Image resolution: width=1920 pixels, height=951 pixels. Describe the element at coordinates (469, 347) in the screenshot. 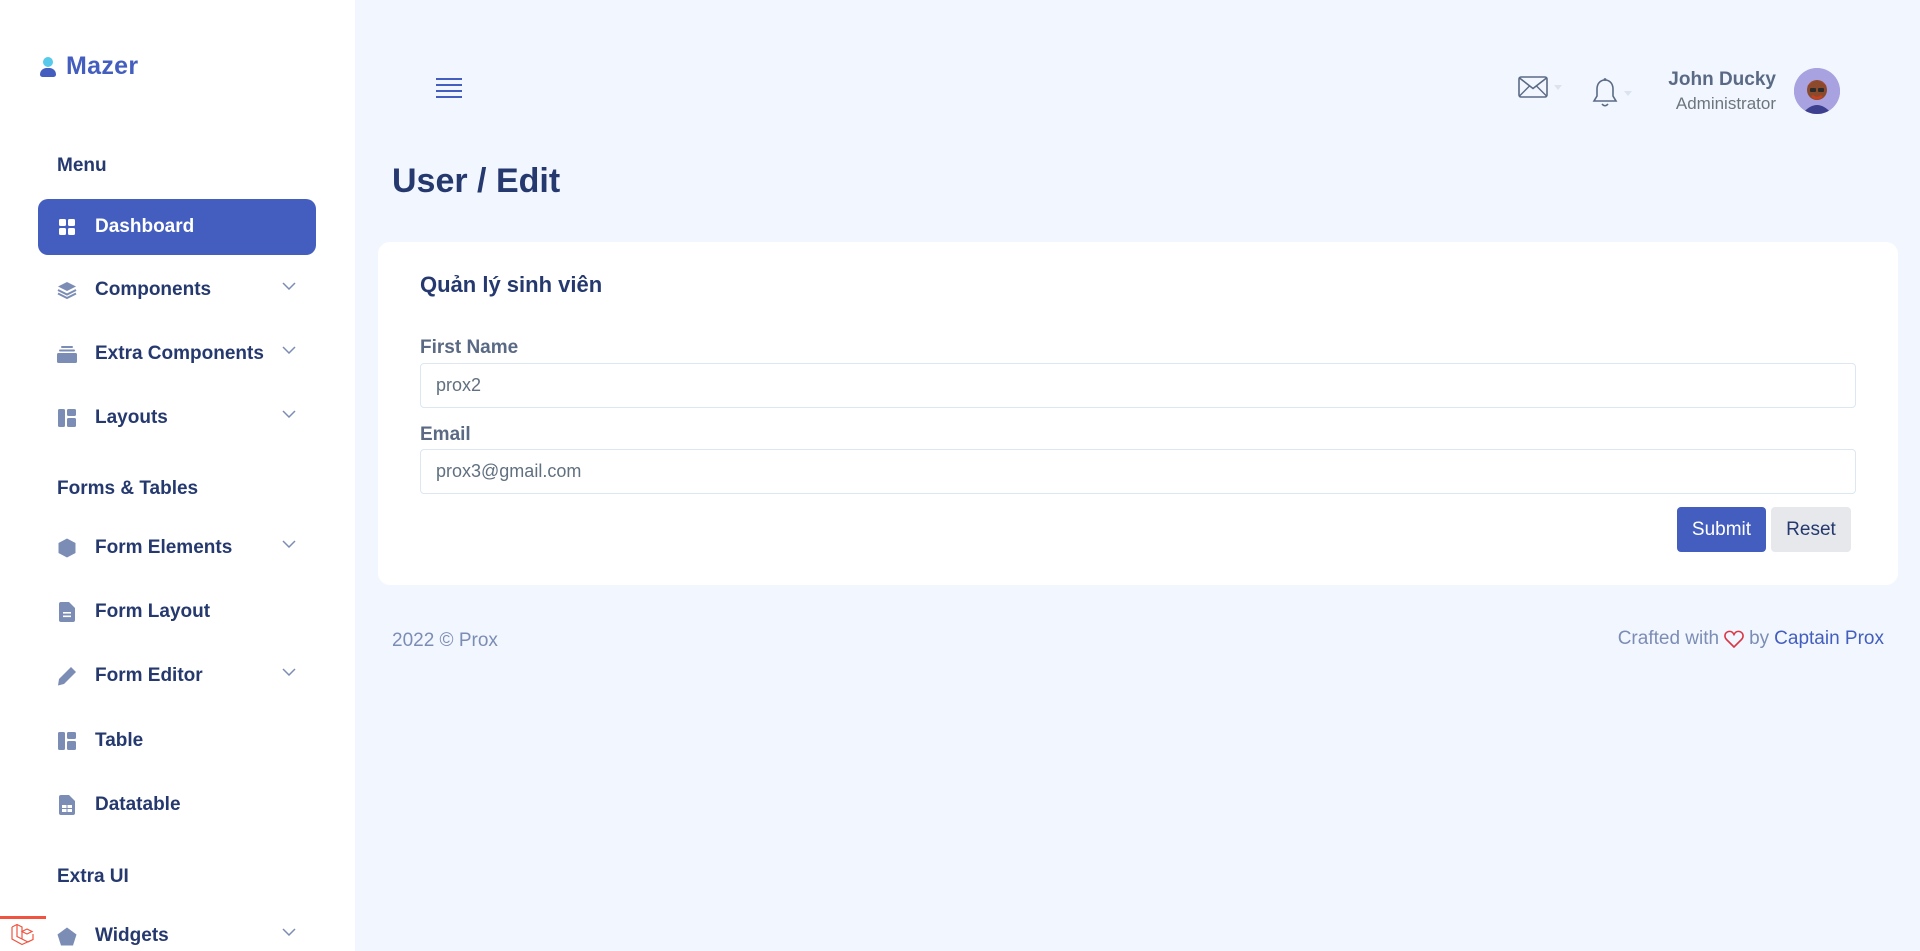

I see `first-name-label: First Name` at that location.